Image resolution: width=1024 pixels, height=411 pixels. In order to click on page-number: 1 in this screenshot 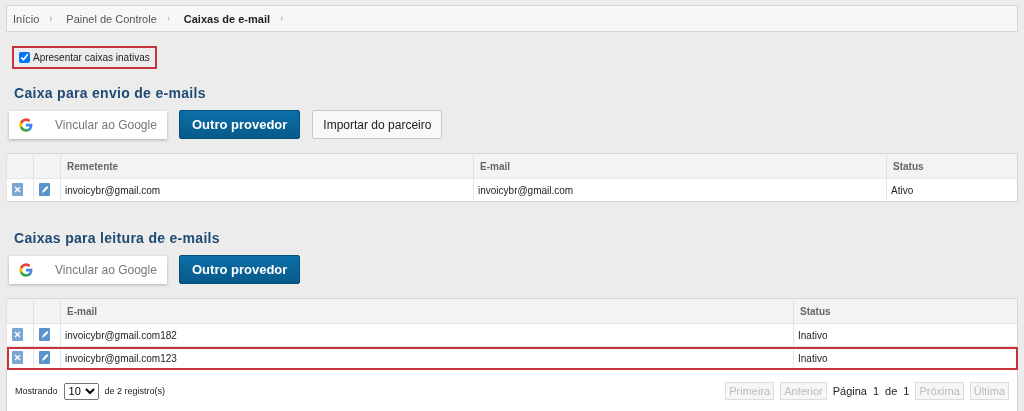, I will do `click(876, 391)`.